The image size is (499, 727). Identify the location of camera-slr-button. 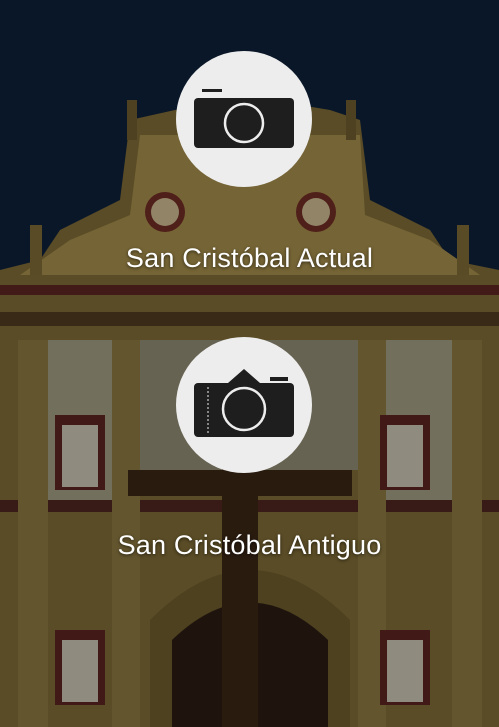
(244, 405).